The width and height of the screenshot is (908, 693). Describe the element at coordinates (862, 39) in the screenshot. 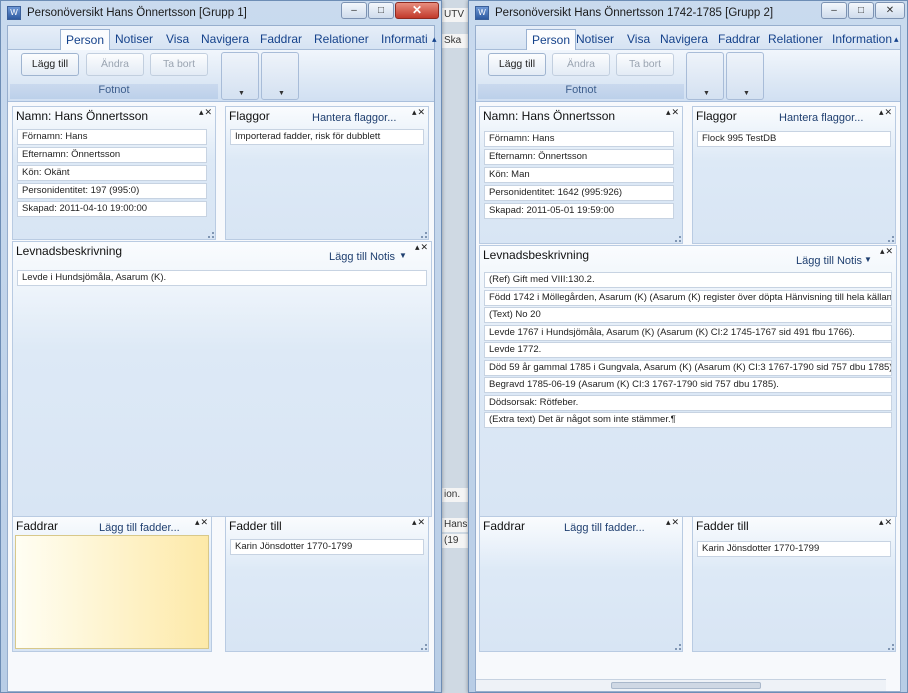

I see `tab-information: Information` at that location.